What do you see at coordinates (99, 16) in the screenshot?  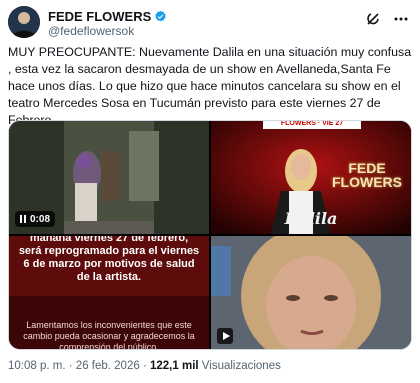 I see `author-name: FEDE FLOWERS` at bounding box center [99, 16].